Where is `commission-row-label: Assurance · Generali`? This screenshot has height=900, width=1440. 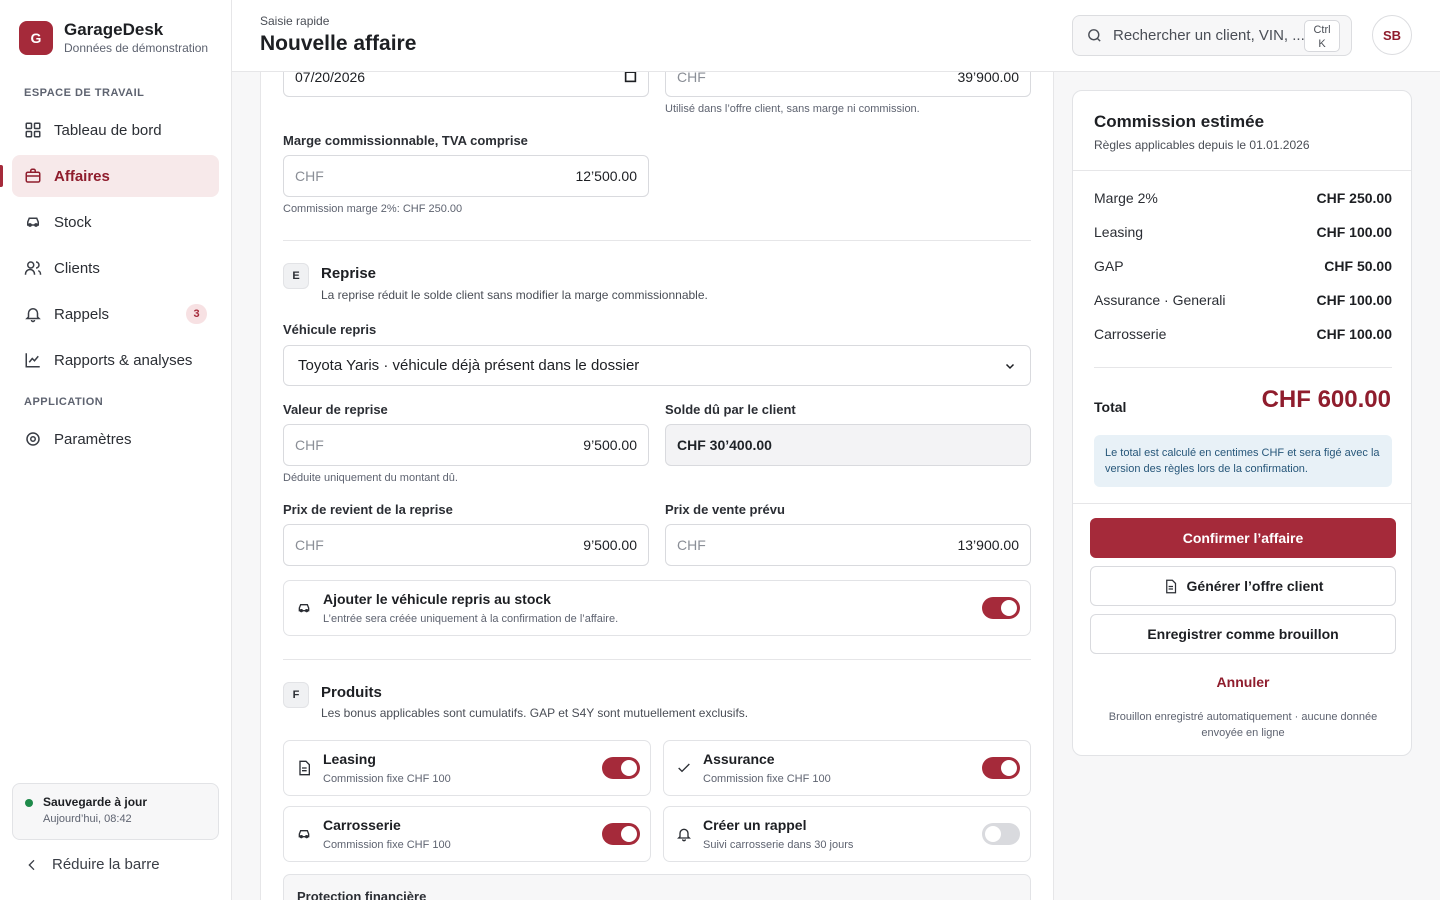
commission-row-label: Assurance · Generali is located at coordinates (1160, 300).